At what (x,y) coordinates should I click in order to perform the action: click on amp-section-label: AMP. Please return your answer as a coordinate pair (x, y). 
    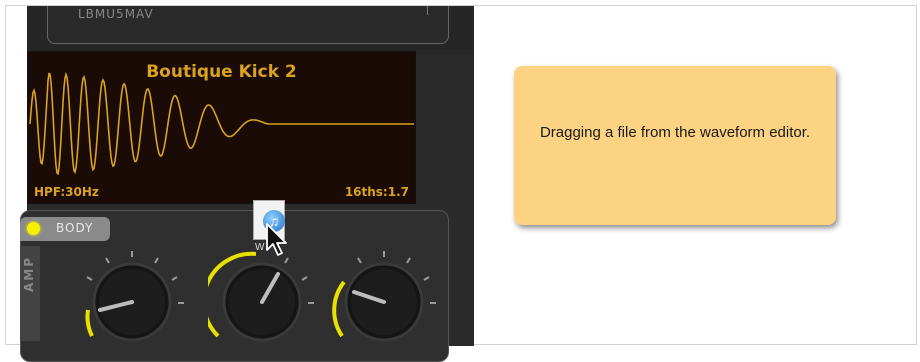
    Looking at the image, I should click on (29, 273).